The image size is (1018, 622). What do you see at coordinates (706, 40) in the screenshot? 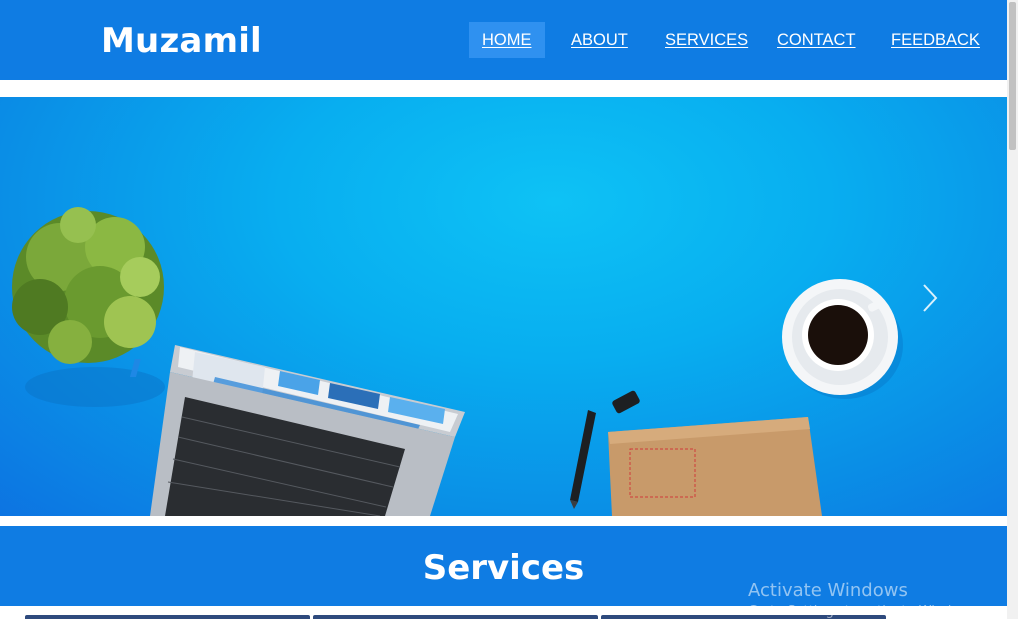
I see `nav-services: SERVICES` at bounding box center [706, 40].